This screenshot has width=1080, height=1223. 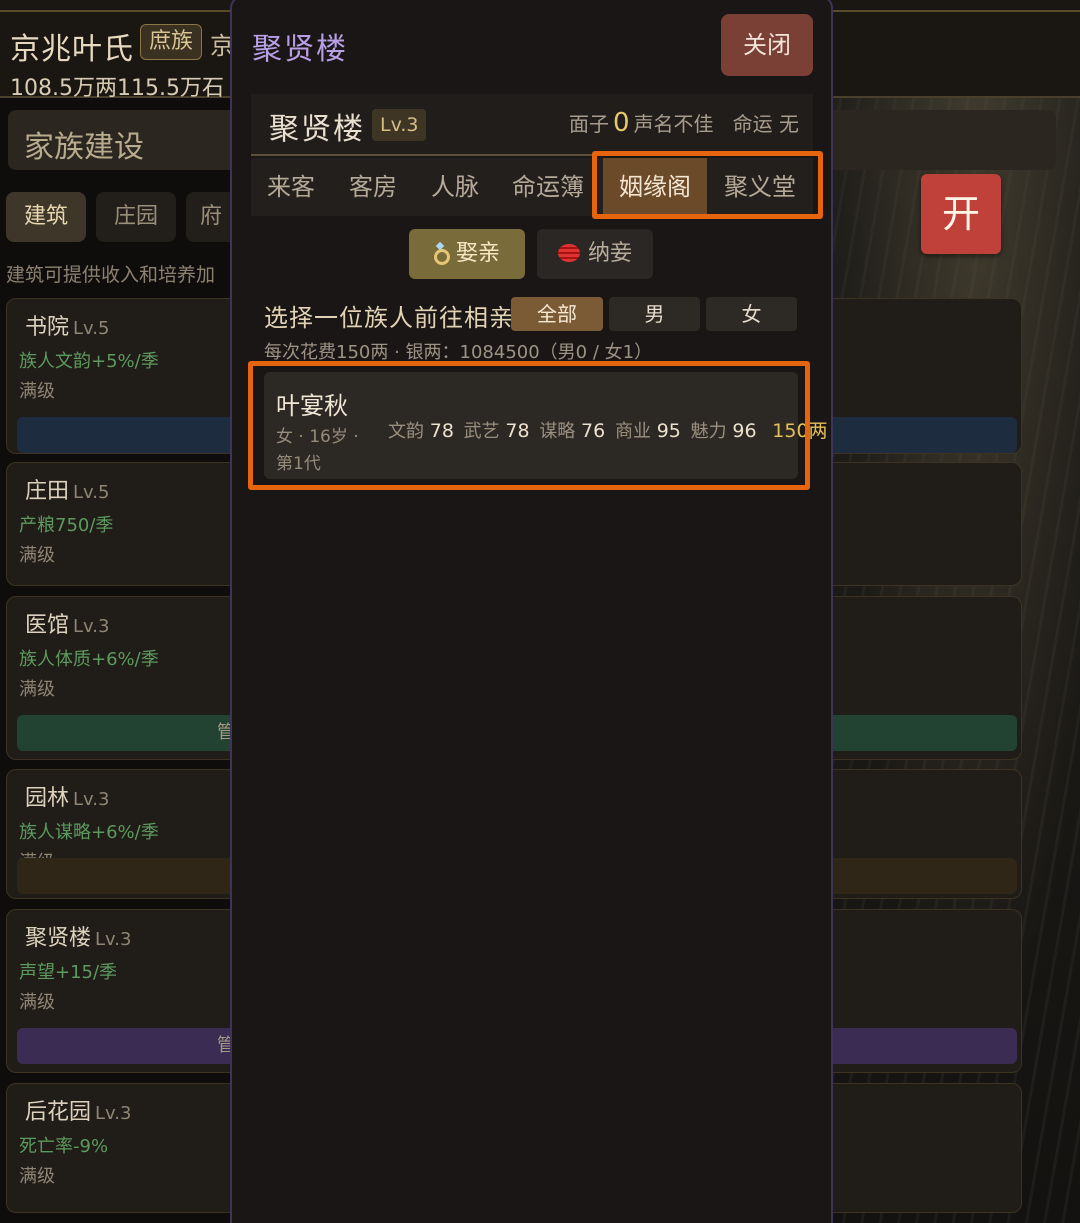 I want to click on building-name: 庄田 Lv.5, so click(x=67, y=491).